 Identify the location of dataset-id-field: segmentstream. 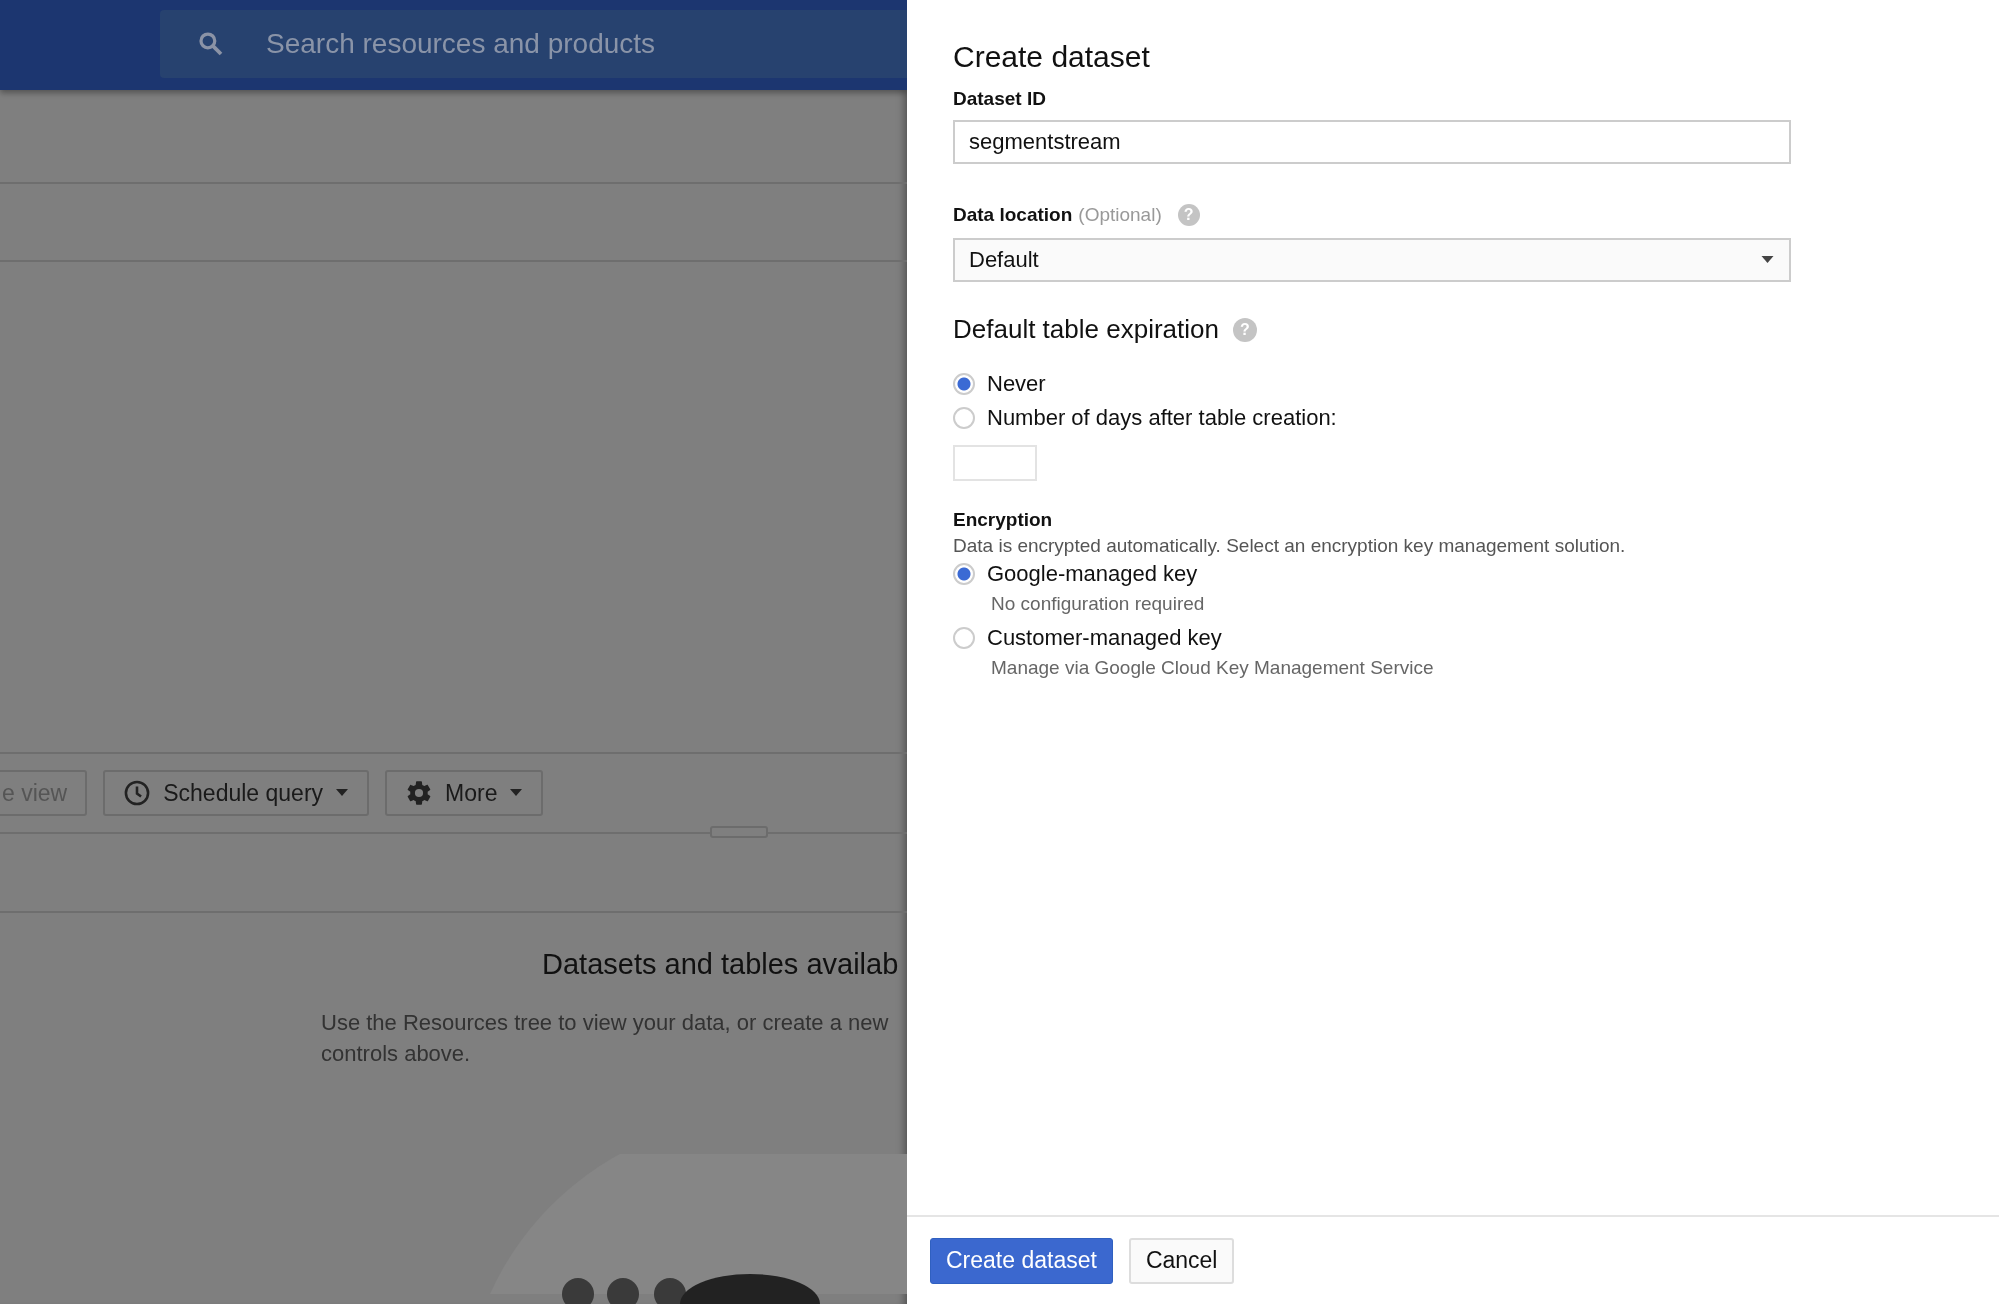
(1372, 142).